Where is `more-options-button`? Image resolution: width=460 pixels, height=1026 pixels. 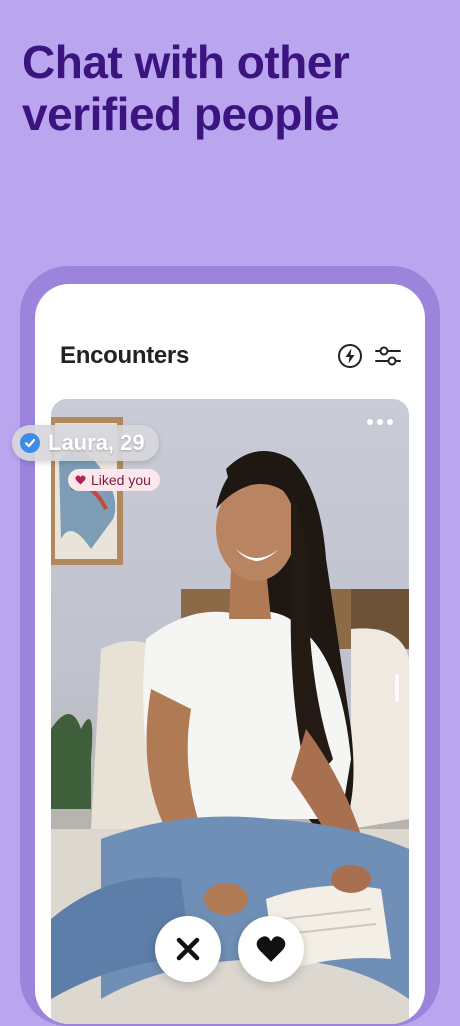 more-options-button is located at coordinates (380, 422).